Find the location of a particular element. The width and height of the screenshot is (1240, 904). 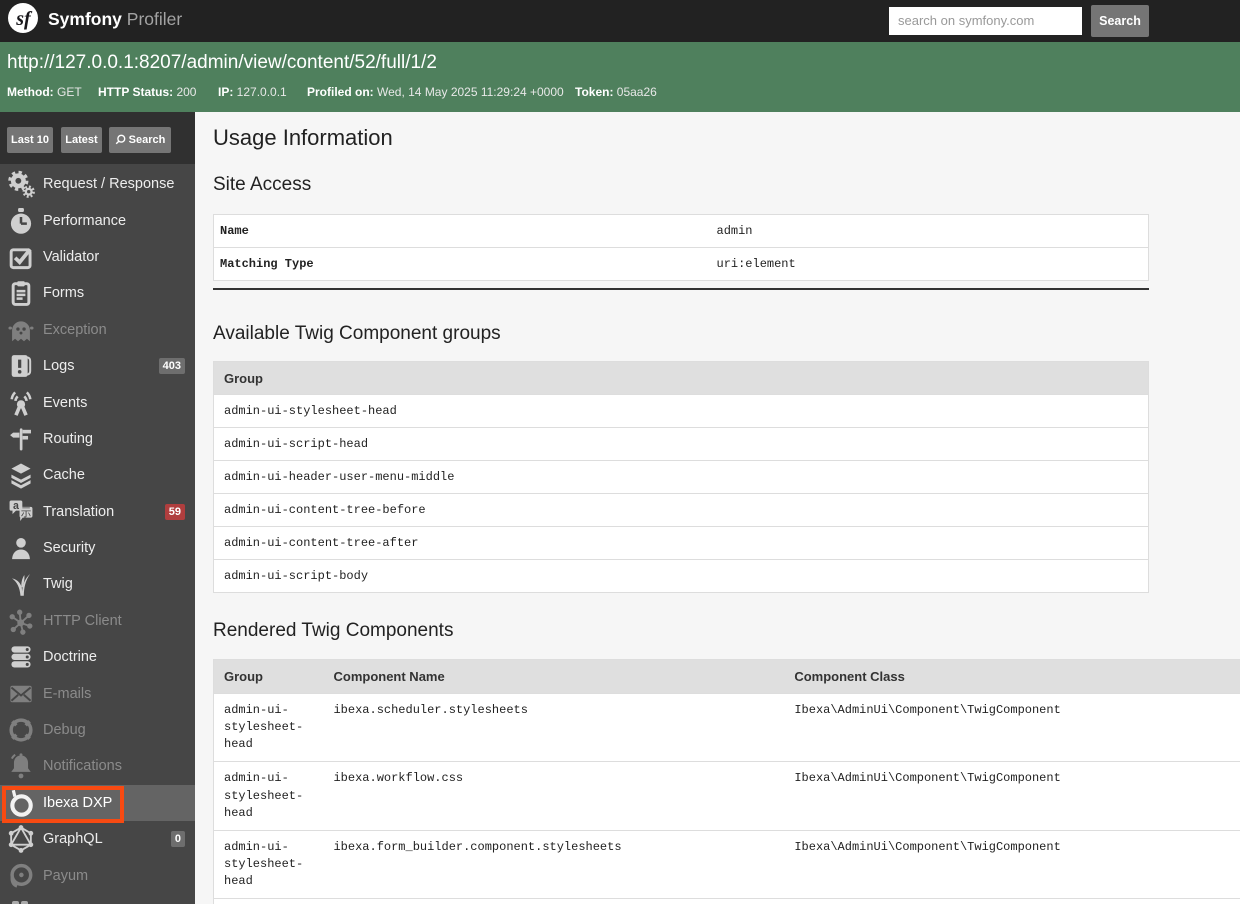

svg-text: a is located at coordinates (16, 506).